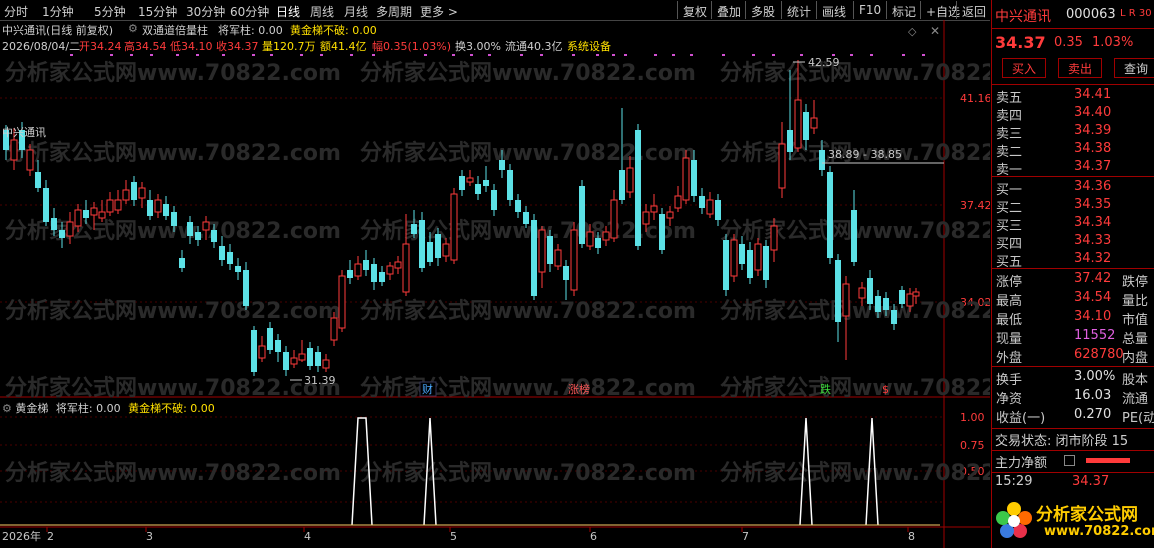  I want to click on event-marker-drop: 跌, so click(825, 389).